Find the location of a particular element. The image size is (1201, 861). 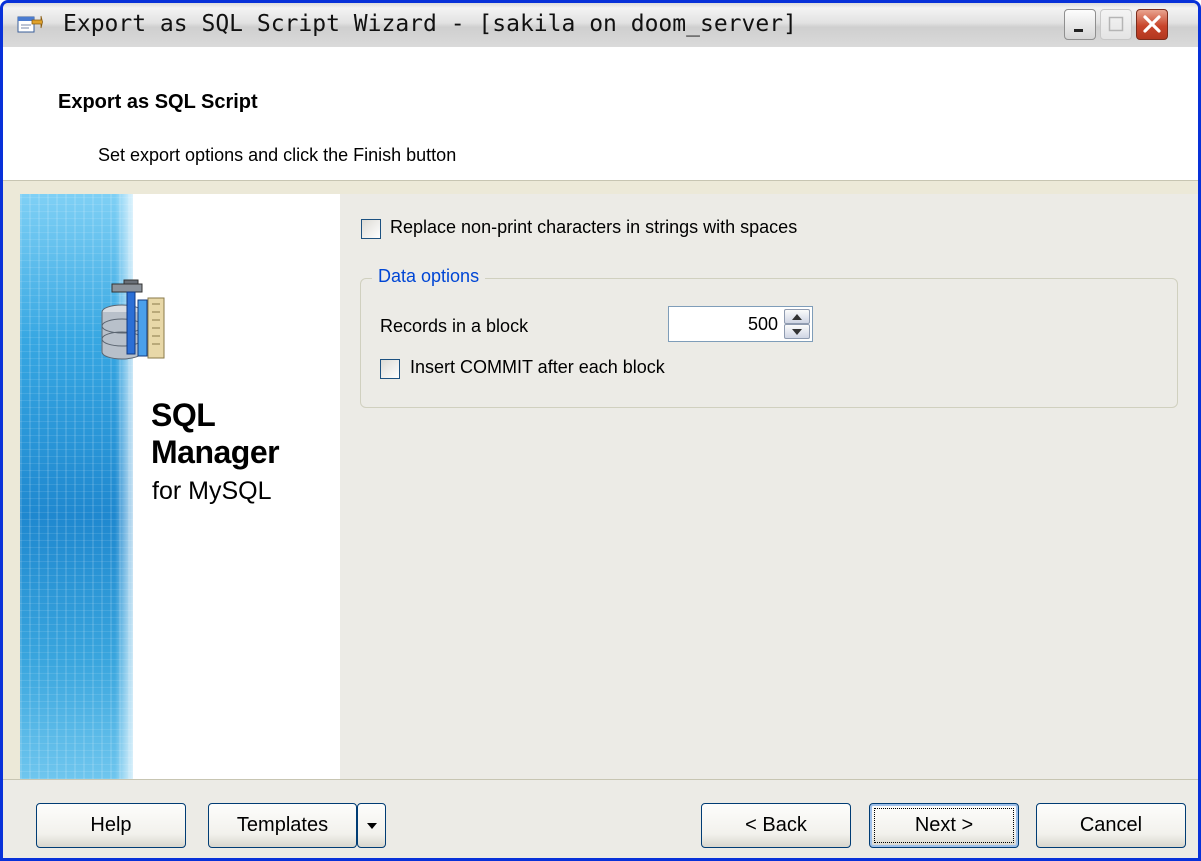

records-in-block-value: 500 is located at coordinates (763, 324).